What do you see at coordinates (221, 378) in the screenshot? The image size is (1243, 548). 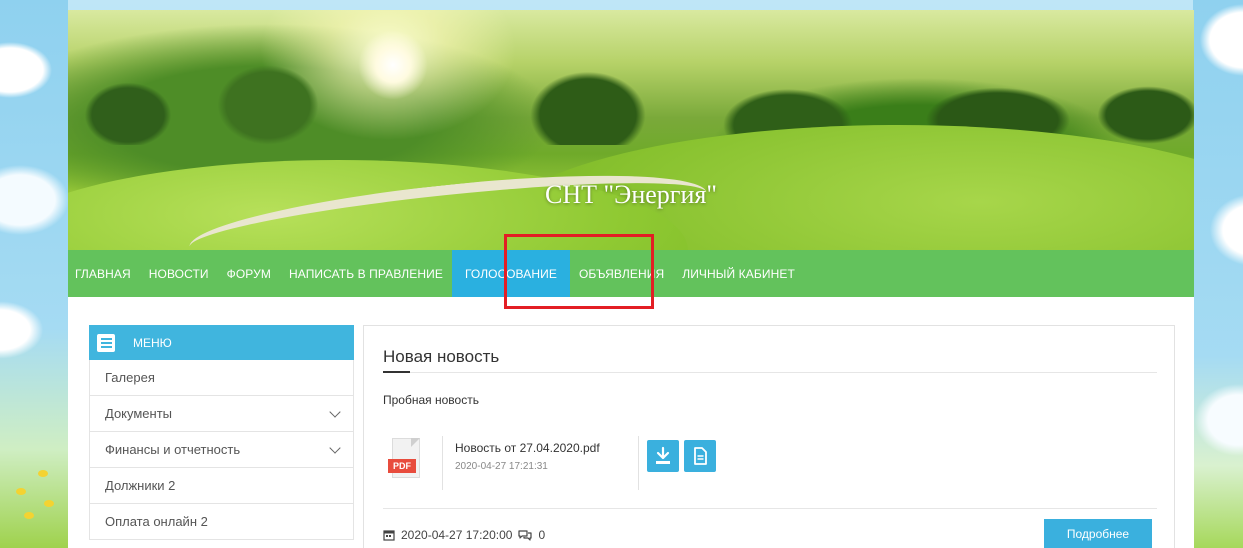 I see `sidebar-item-gallery: Галерея` at bounding box center [221, 378].